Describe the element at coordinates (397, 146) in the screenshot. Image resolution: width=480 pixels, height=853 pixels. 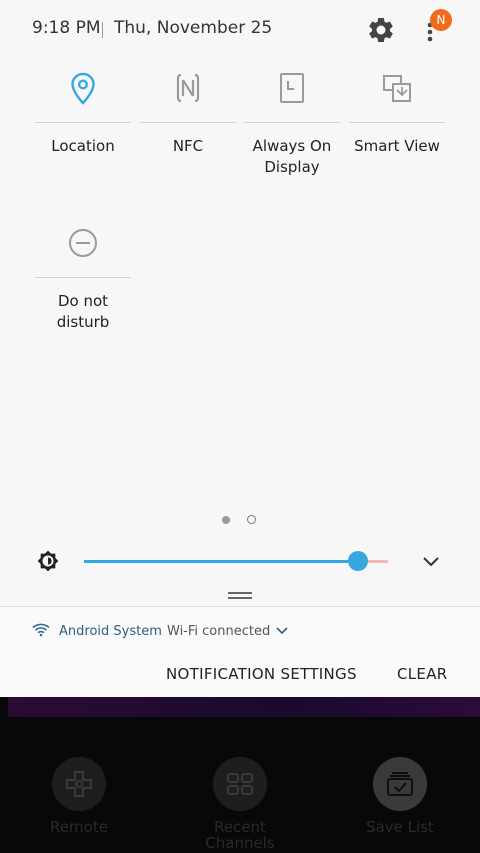
I see `tile-label: Smart View` at that location.